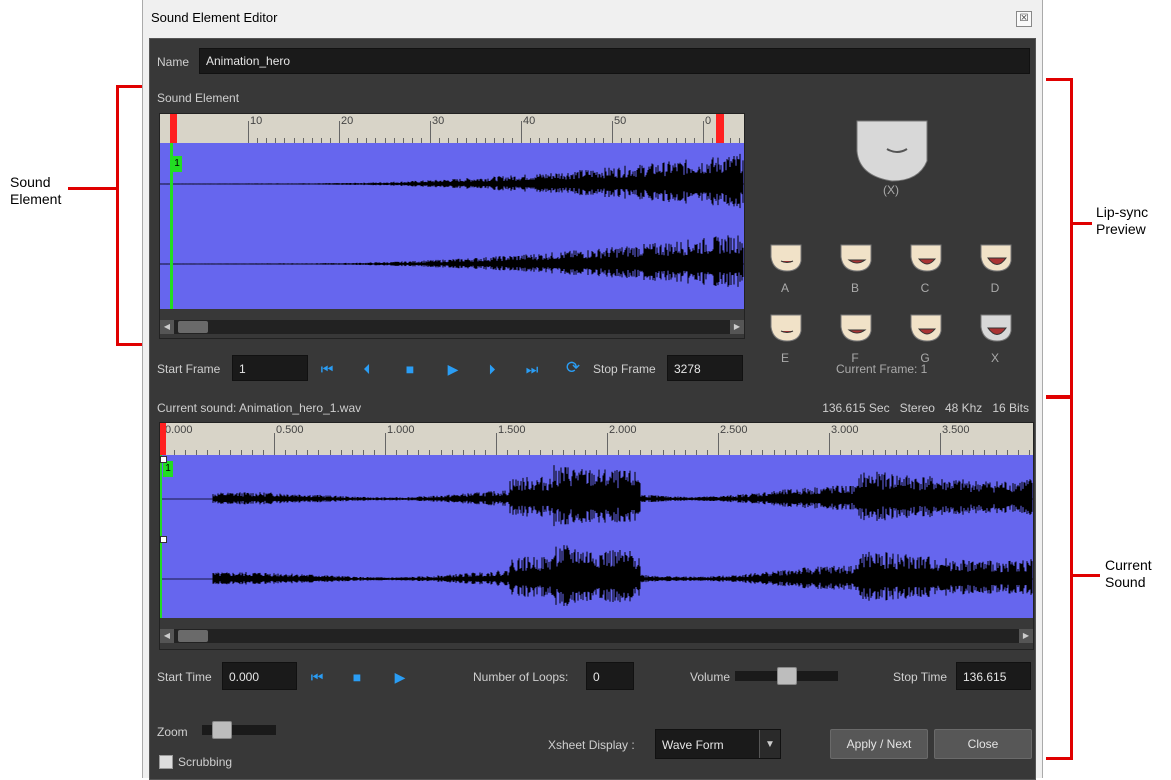 Image resolution: width=1171 pixels, height=780 pixels. Describe the element at coordinates (994, 358) in the screenshot. I see `mouth-label: X` at that location.